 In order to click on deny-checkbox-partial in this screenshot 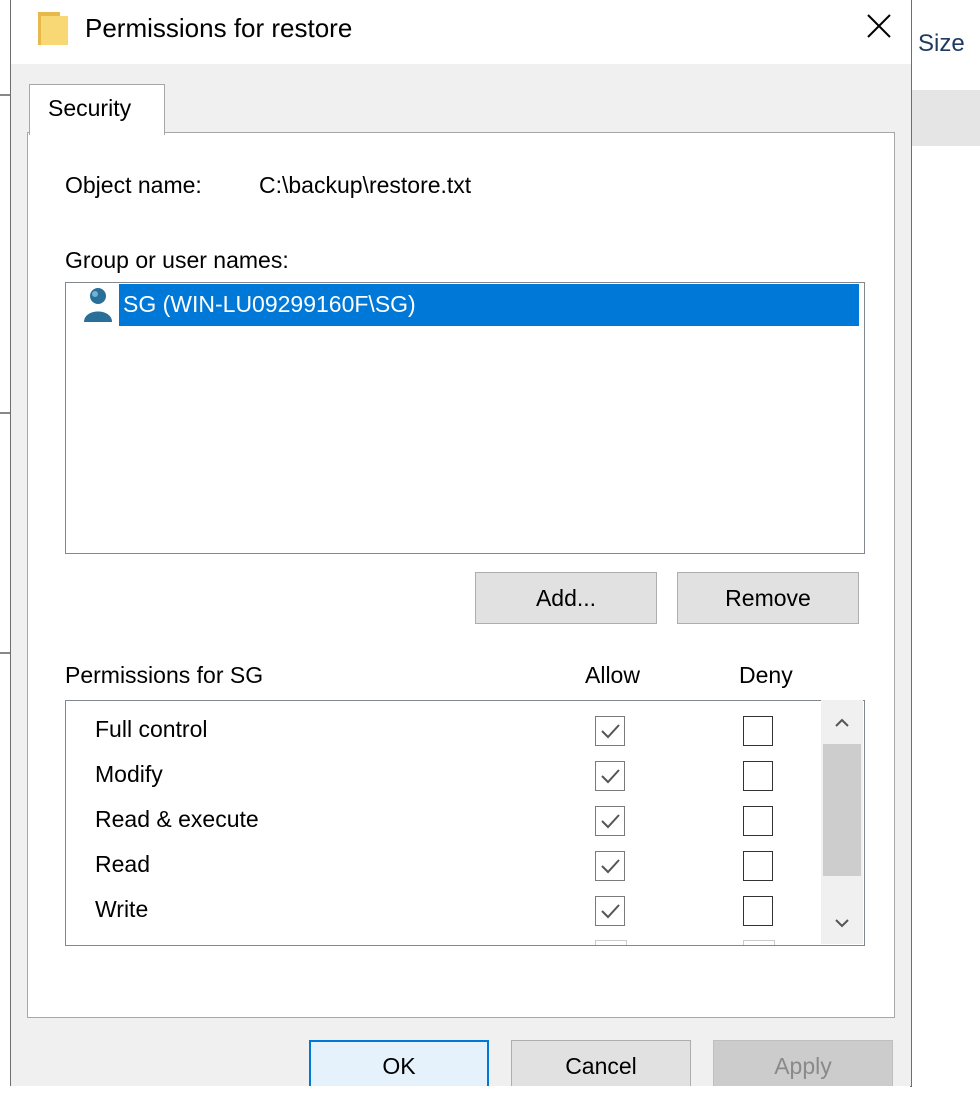, I will do `click(759, 942)`.